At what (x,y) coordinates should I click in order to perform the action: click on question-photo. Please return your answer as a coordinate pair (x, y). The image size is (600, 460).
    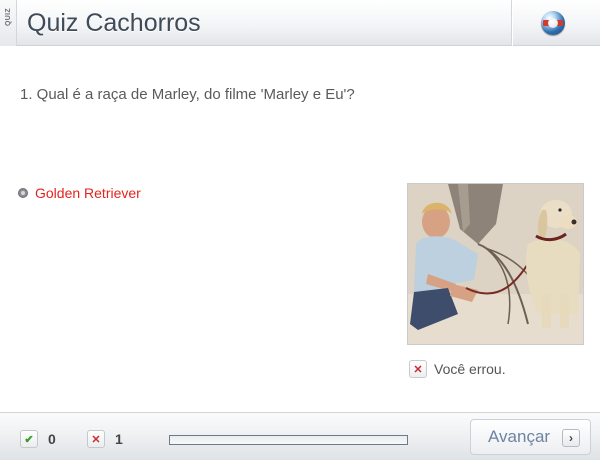
    Looking at the image, I should click on (495, 264).